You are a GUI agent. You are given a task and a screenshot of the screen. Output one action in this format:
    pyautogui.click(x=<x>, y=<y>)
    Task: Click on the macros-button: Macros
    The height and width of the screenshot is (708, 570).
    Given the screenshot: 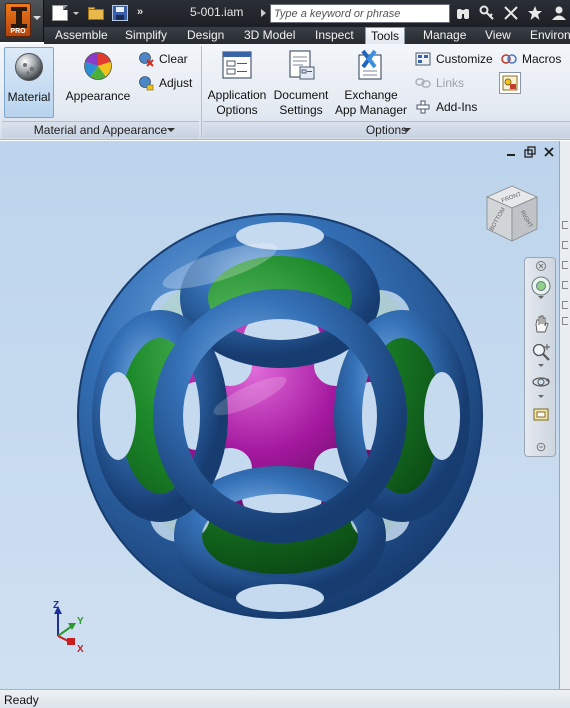 What is the action you would take?
    pyautogui.click(x=531, y=59)
    